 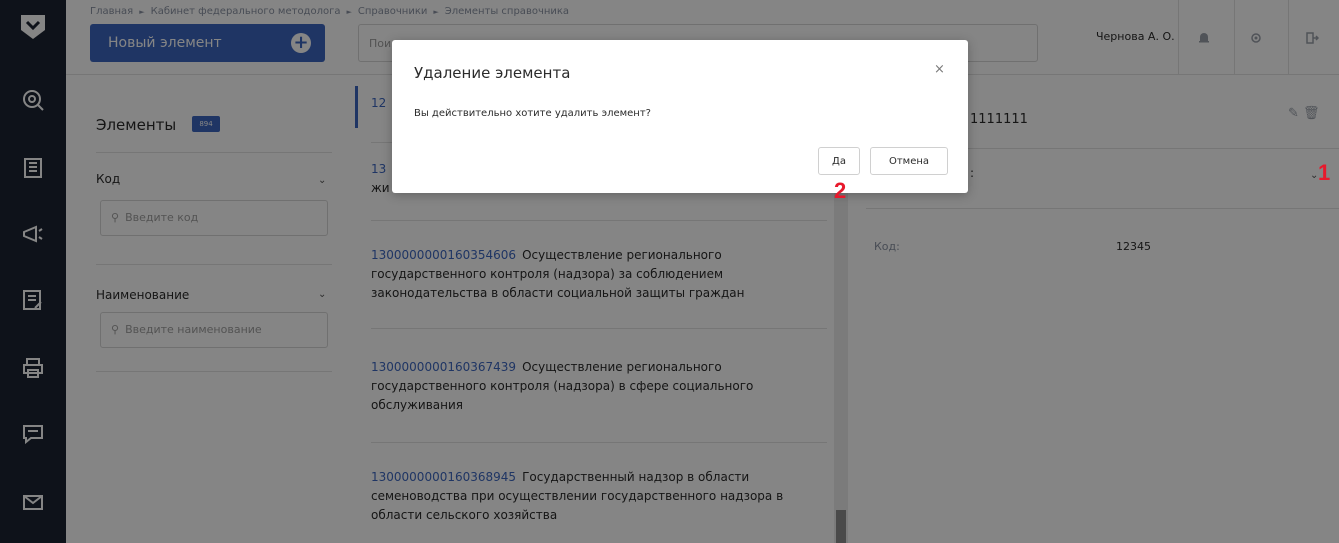 I want to click on cancel-button: Отмена, so click(x=909, y=161).